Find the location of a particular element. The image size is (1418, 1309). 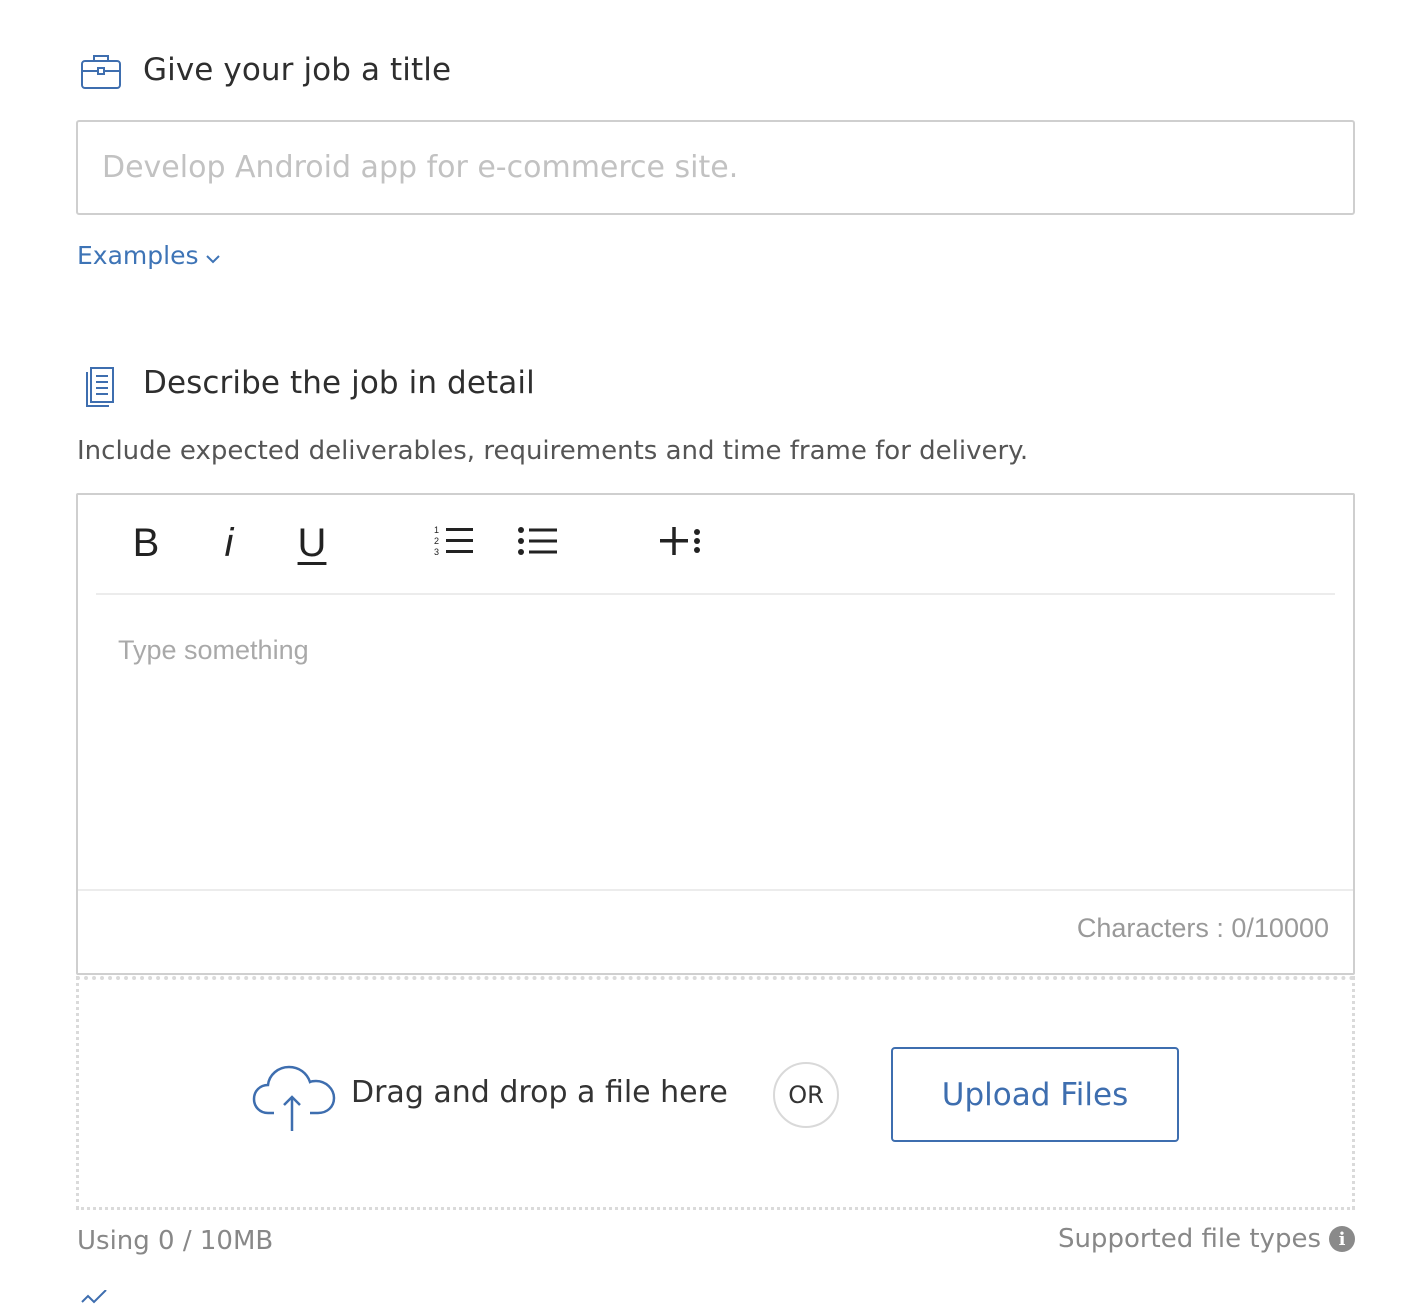

underline-button: U is located at coordinates (312, 543).